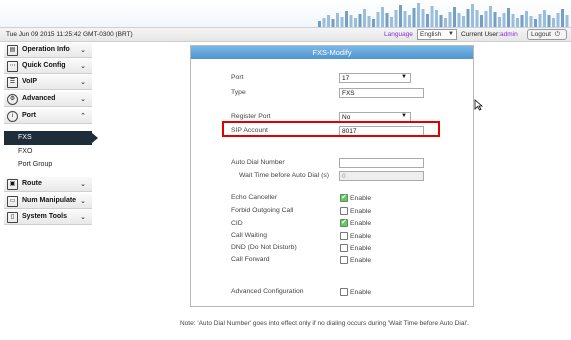 The height and width of the screenshot is (340, 571). Describe the element at coordinates (44, 216) in the screenshot. I see `sidebar-item-label: System Tools` at that location.